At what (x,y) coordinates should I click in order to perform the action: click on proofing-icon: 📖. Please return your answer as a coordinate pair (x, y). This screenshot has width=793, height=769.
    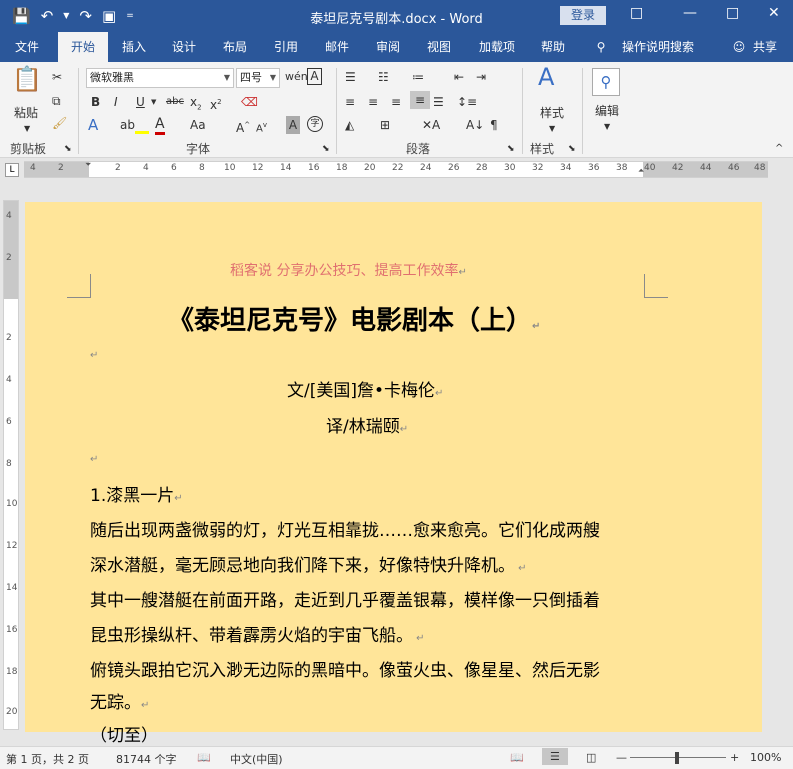
    Looking at the image, I should click on (204, 757).